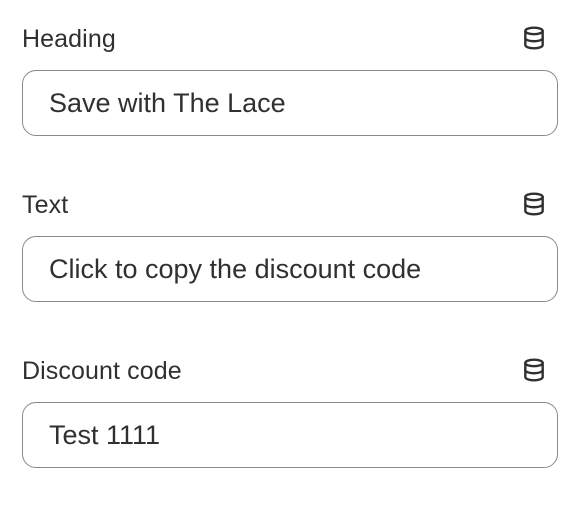 This screenshot has width=576, height=510. What do you see at coordinates (290, 269) in the screenshot?
I see `text-input` at bounding box center [290, 269].